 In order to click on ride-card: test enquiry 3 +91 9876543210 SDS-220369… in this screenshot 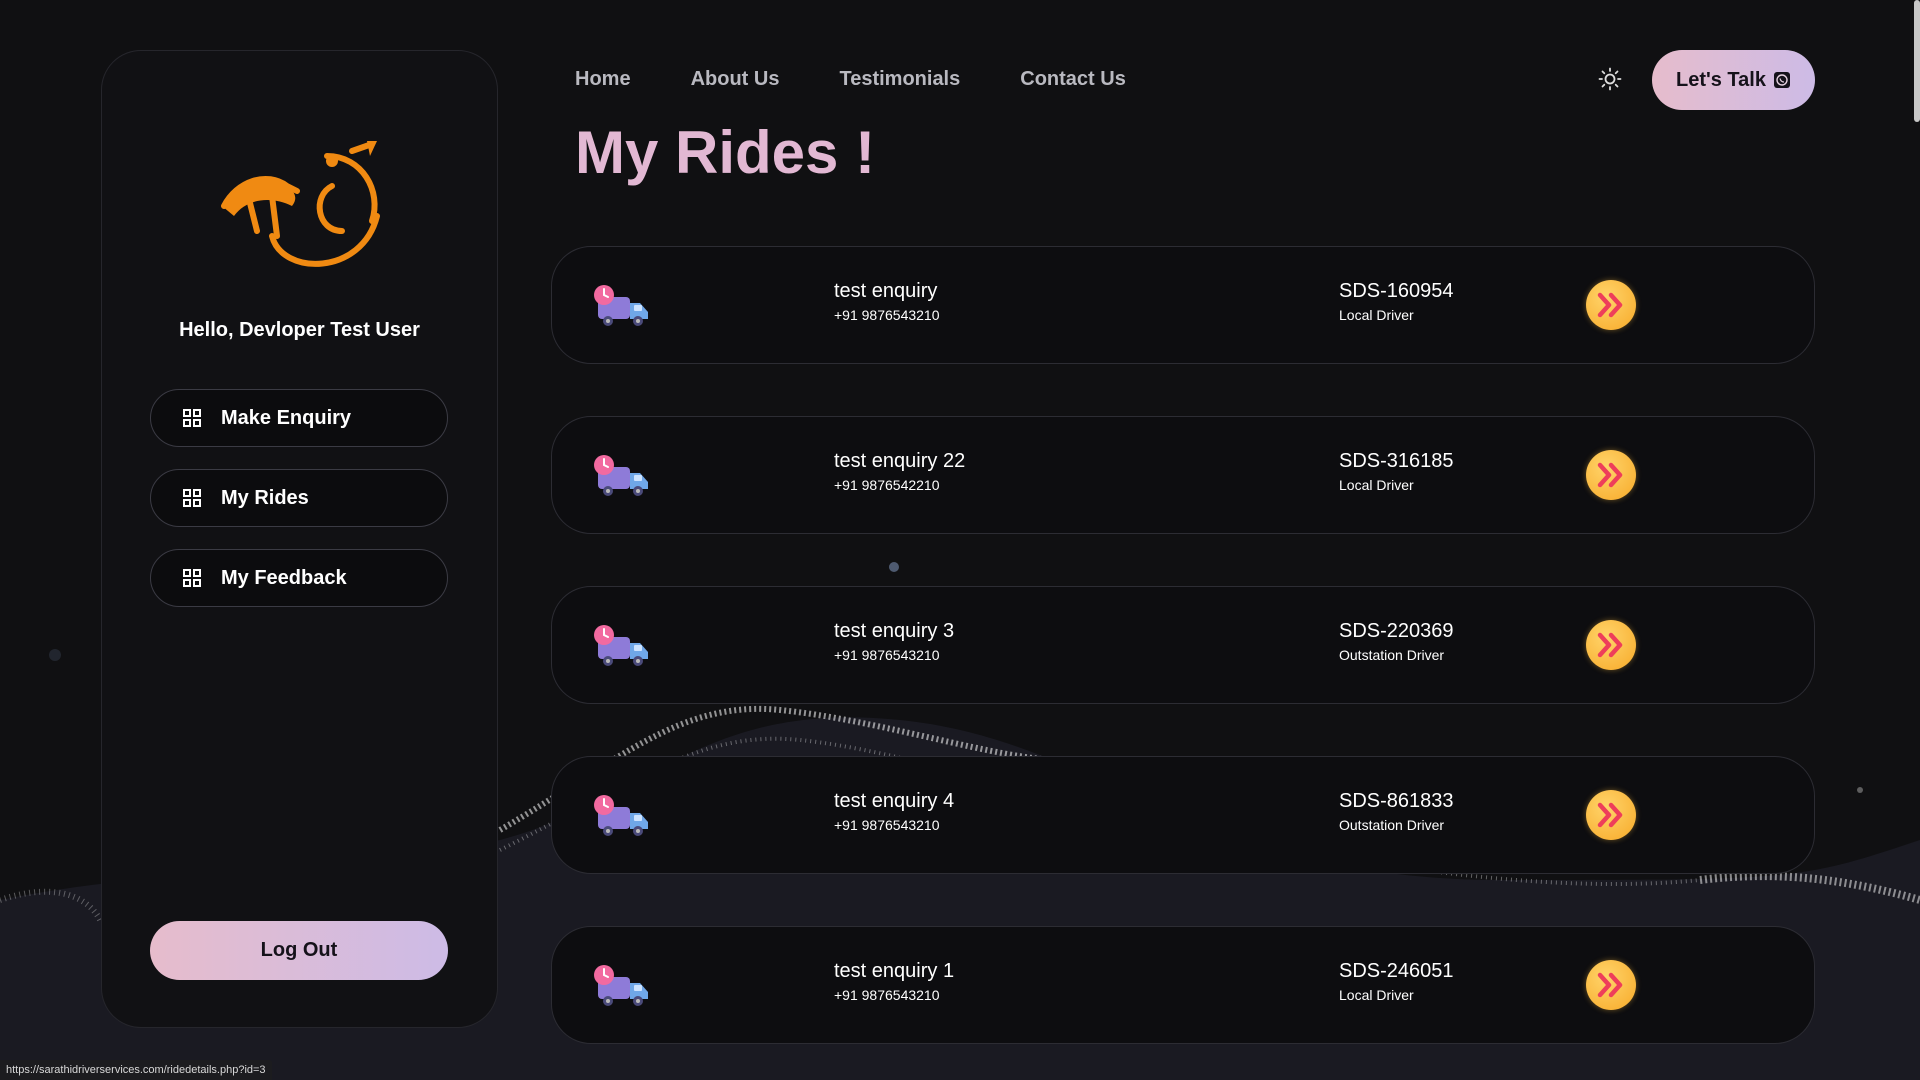, I will do `click(1183, 645)`.